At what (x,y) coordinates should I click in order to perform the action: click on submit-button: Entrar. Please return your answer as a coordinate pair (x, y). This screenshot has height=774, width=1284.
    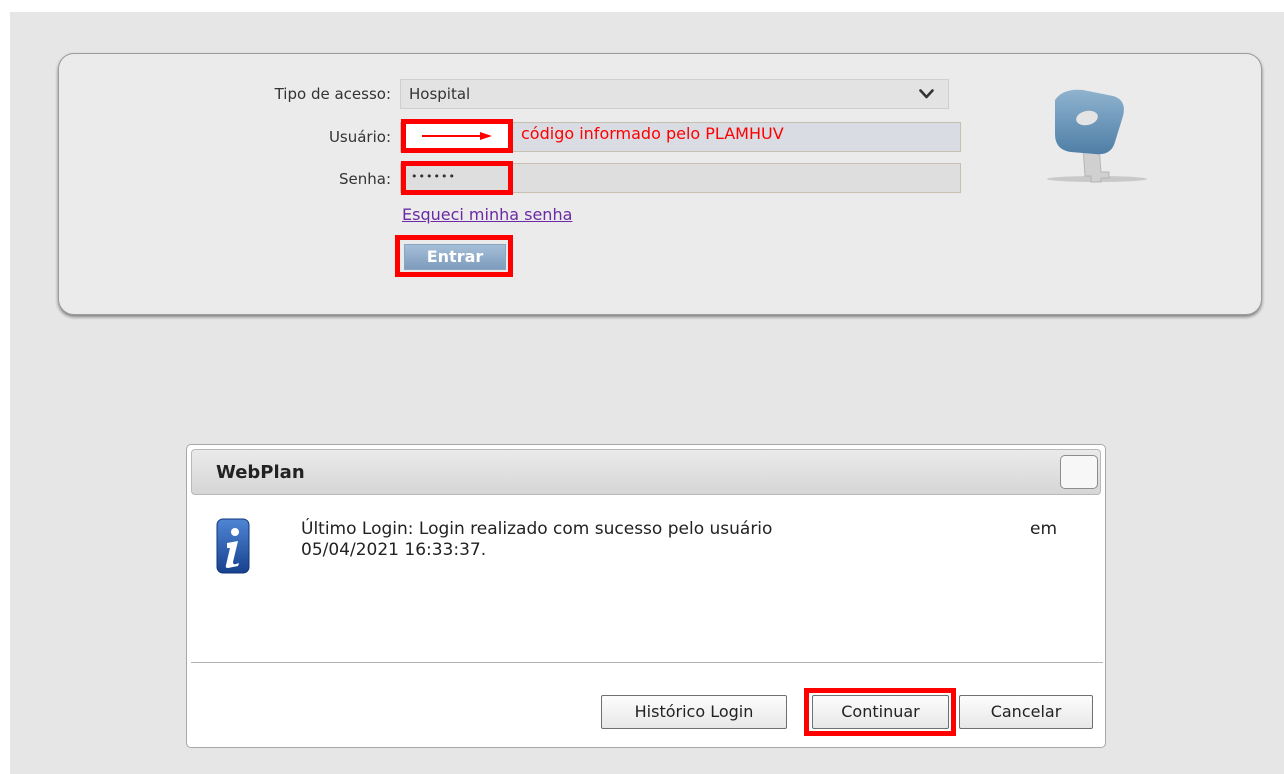
    Looking at the image, I should click on (455, 257).